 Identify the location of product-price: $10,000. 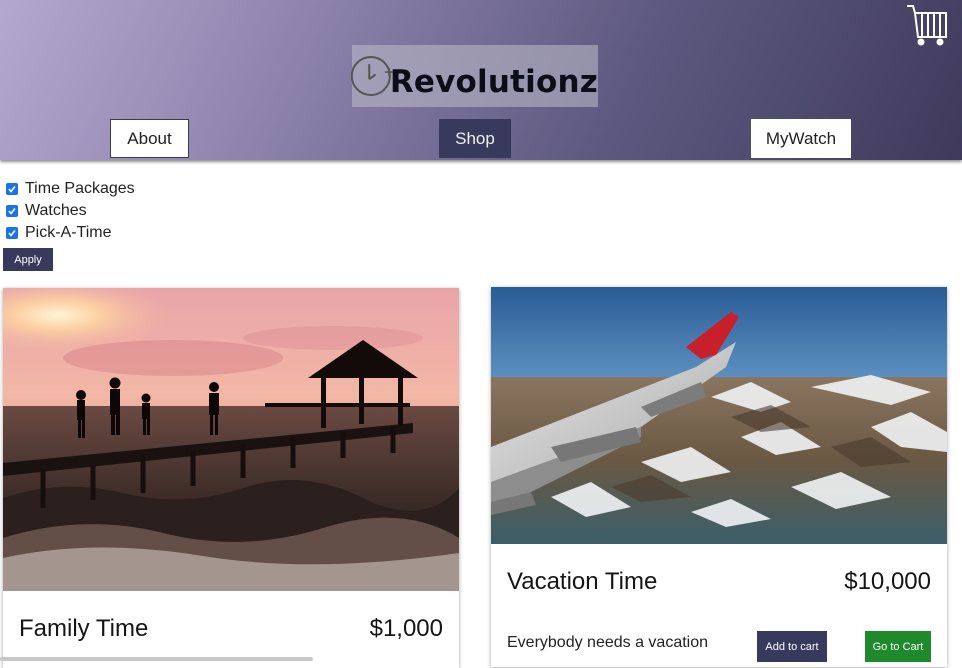
(887, 581).